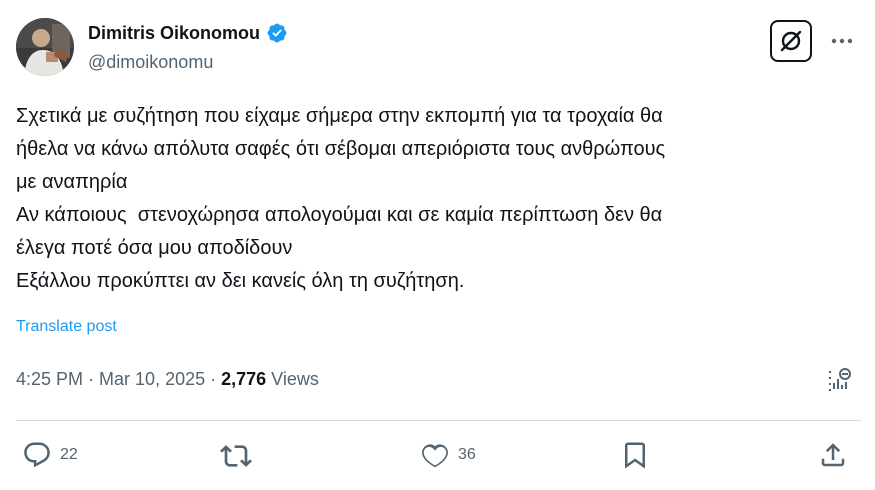 The width and height of the screenshot is (875, 490). I want to click on divider, so click(438, 420).